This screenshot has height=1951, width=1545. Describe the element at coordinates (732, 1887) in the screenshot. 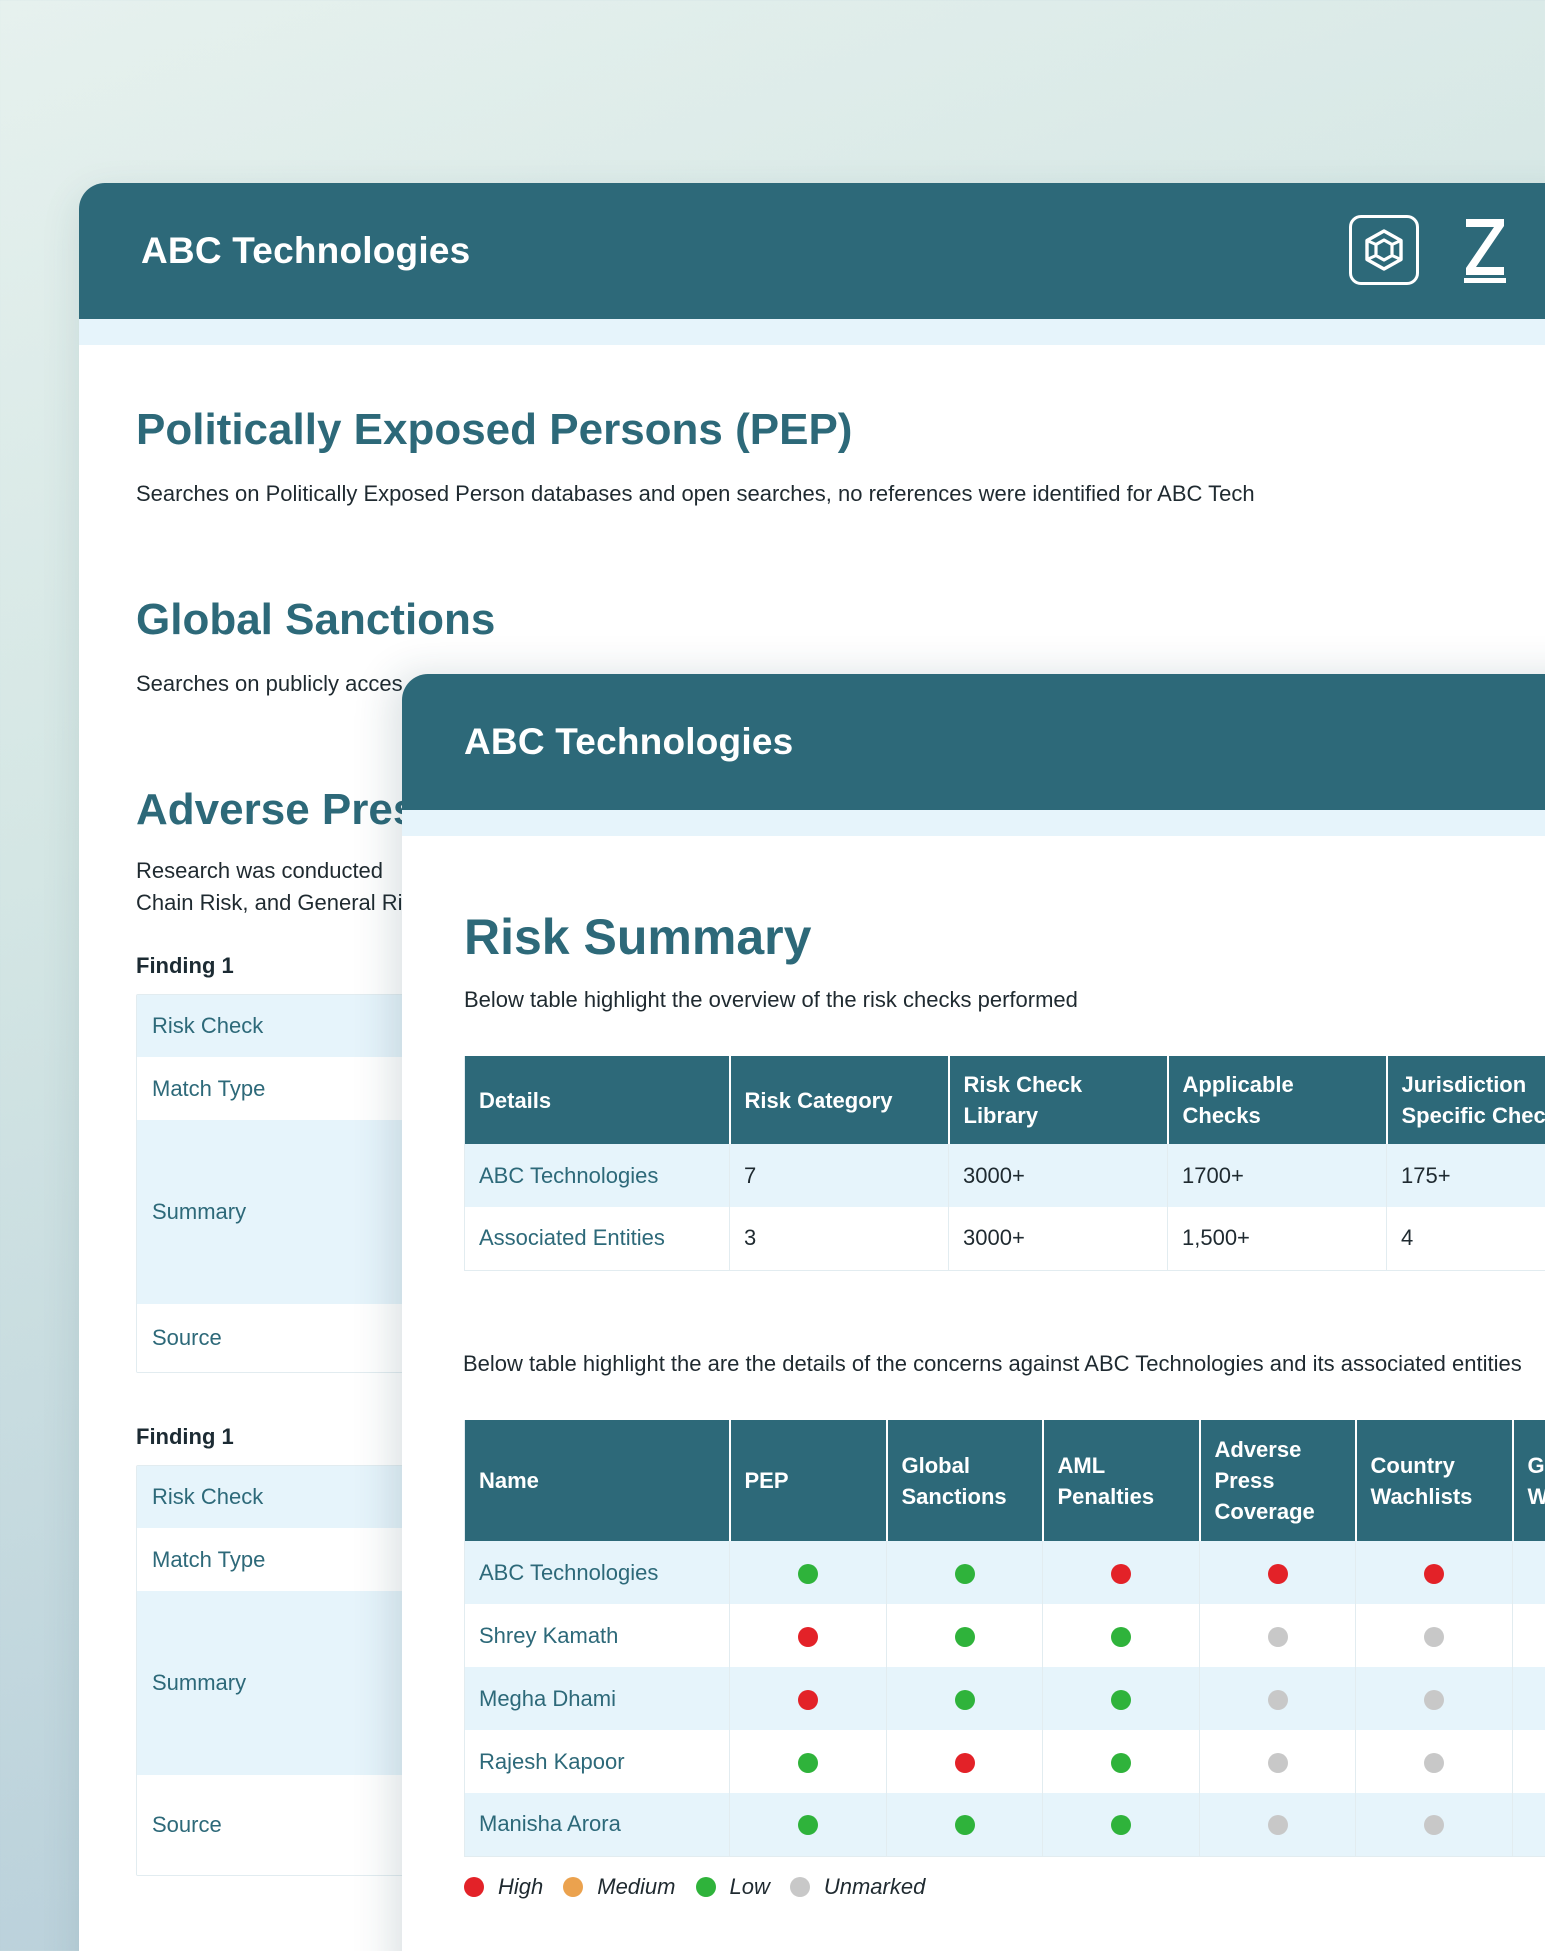

I see `legend-item-low: Low` at that location.